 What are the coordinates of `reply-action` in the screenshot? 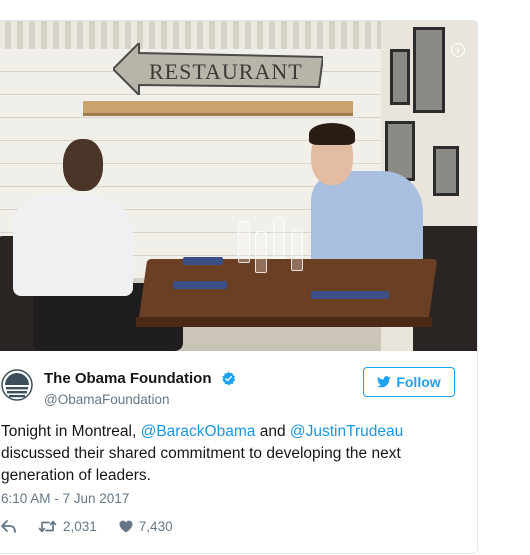 It's located at (8, 526).